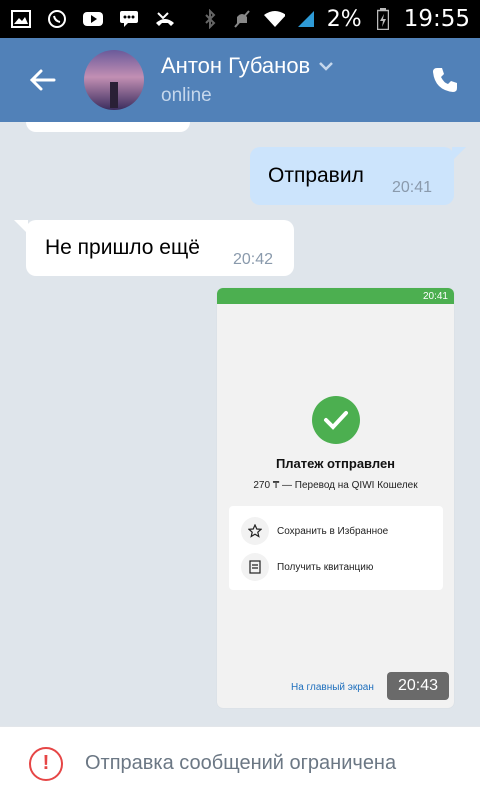  What do you see at coordinates (332, 687) in the screenshot?
I see `home-screen-link: На главный экран` at bounding box center [332, 687].